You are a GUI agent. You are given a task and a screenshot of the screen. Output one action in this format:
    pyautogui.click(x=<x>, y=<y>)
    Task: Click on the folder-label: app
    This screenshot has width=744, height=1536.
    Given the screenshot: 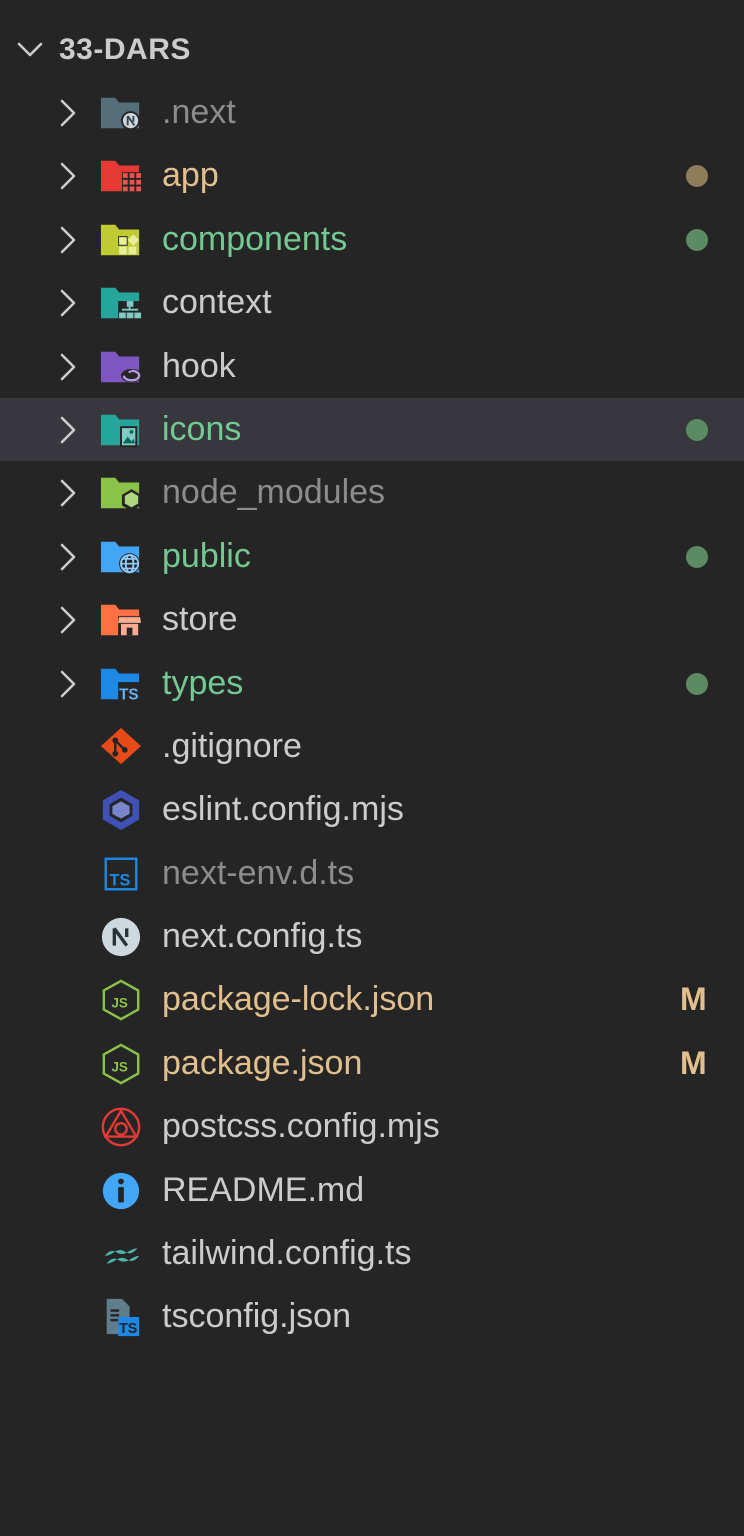 What is the action you would take?
    pyautogui.click(x=190, y=175)
    